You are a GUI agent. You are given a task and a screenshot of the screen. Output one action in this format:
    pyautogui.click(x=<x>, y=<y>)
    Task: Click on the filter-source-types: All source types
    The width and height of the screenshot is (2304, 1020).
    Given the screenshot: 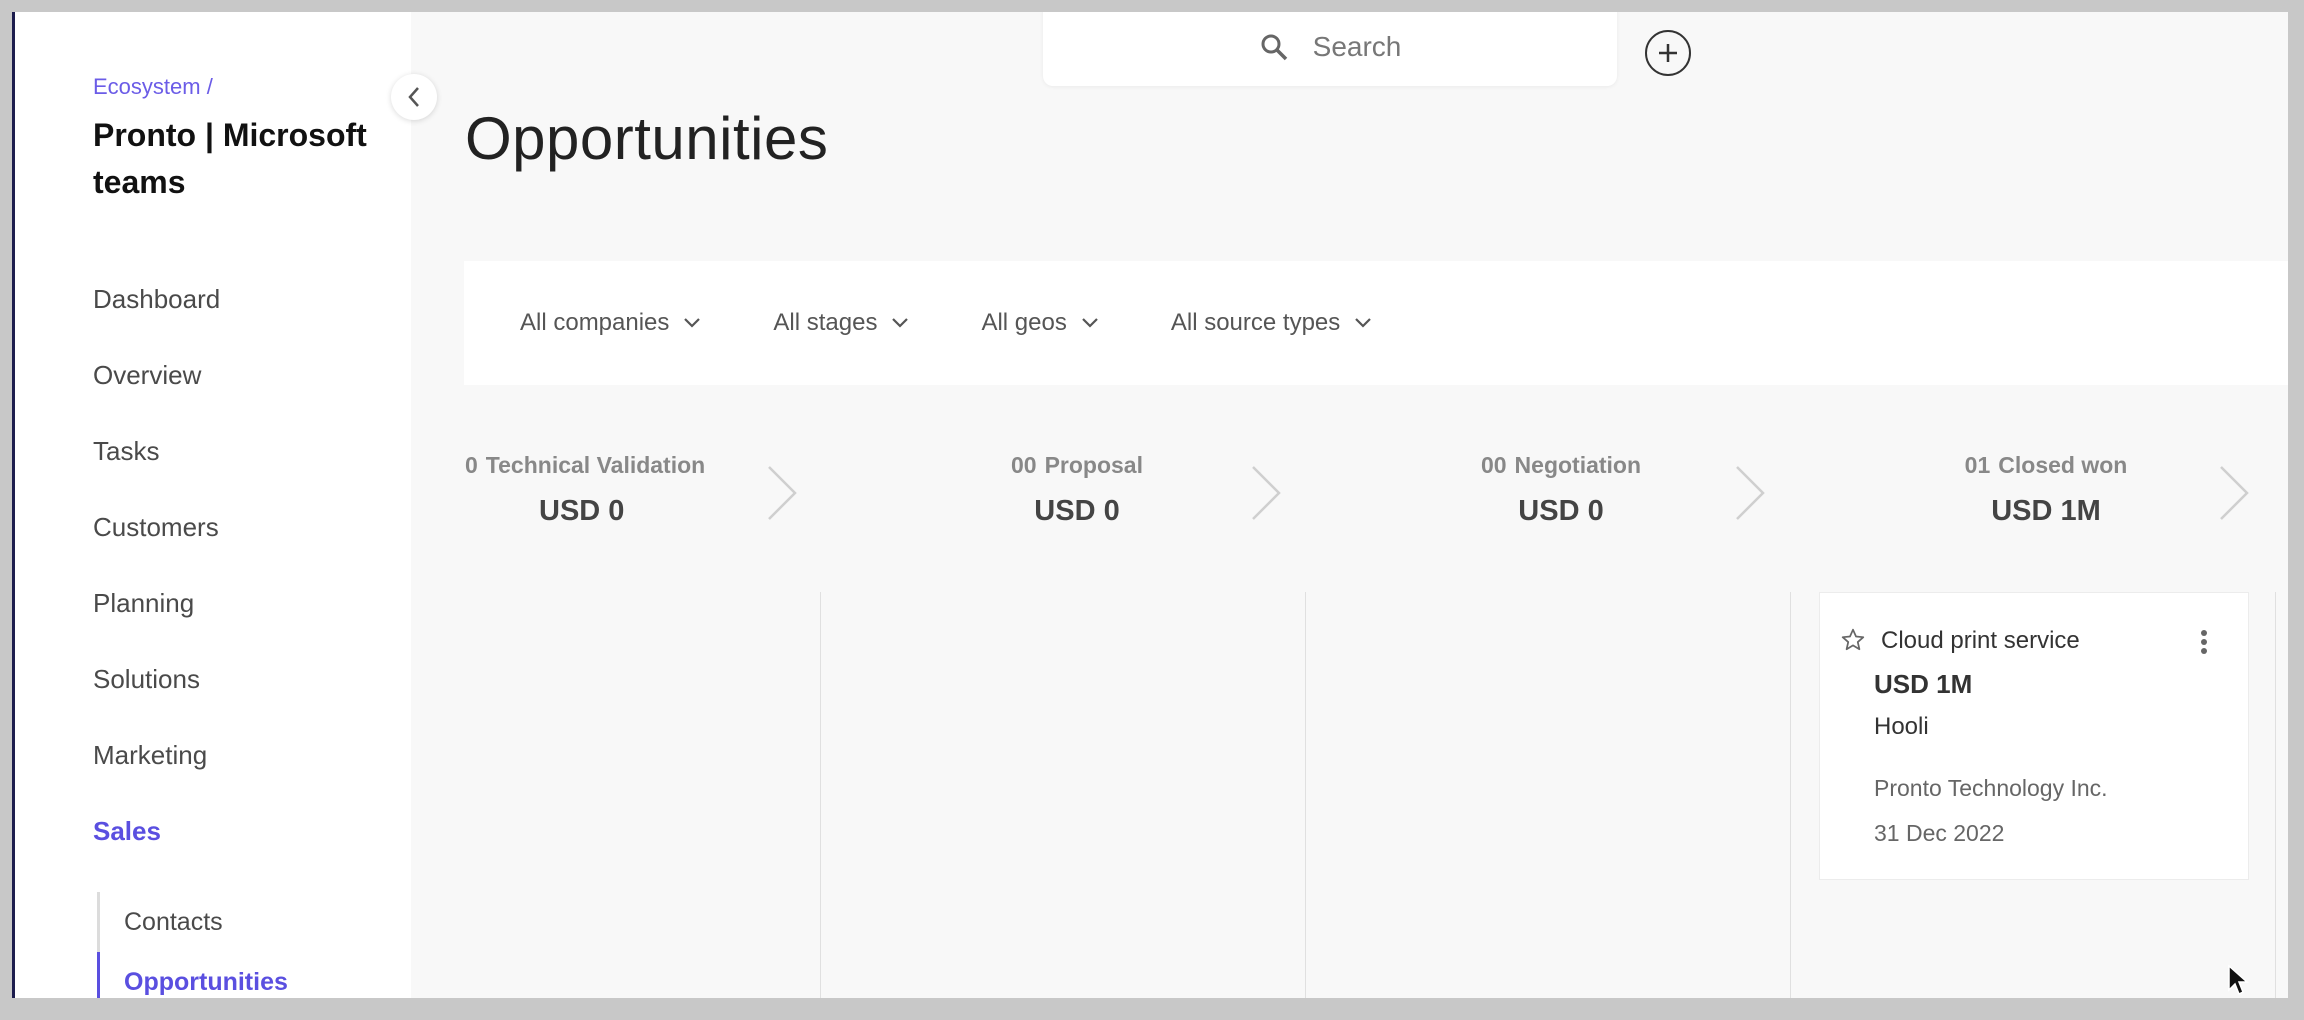 What is the action you would take?
    pyautogui.click(x=1271, y=323)
    